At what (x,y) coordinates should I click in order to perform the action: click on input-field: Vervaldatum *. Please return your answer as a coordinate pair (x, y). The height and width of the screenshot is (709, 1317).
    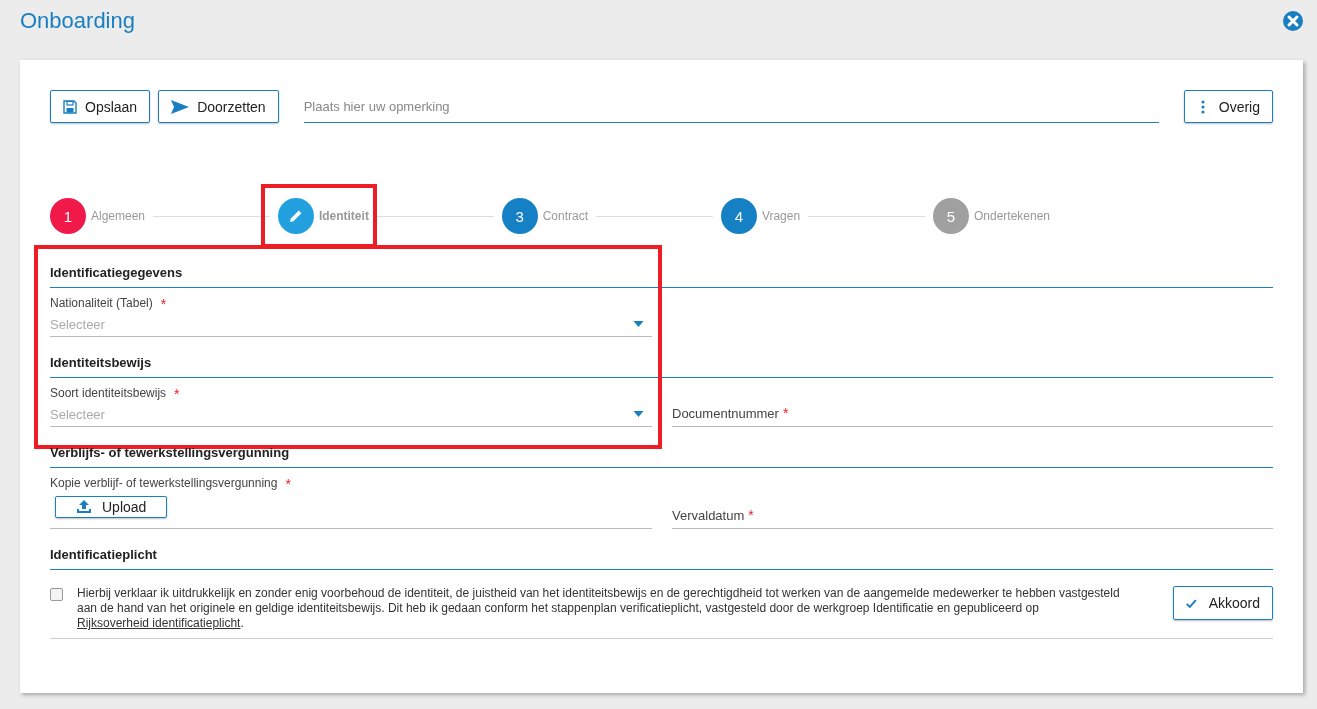
    Looking at the image, I should click on (972, 518).